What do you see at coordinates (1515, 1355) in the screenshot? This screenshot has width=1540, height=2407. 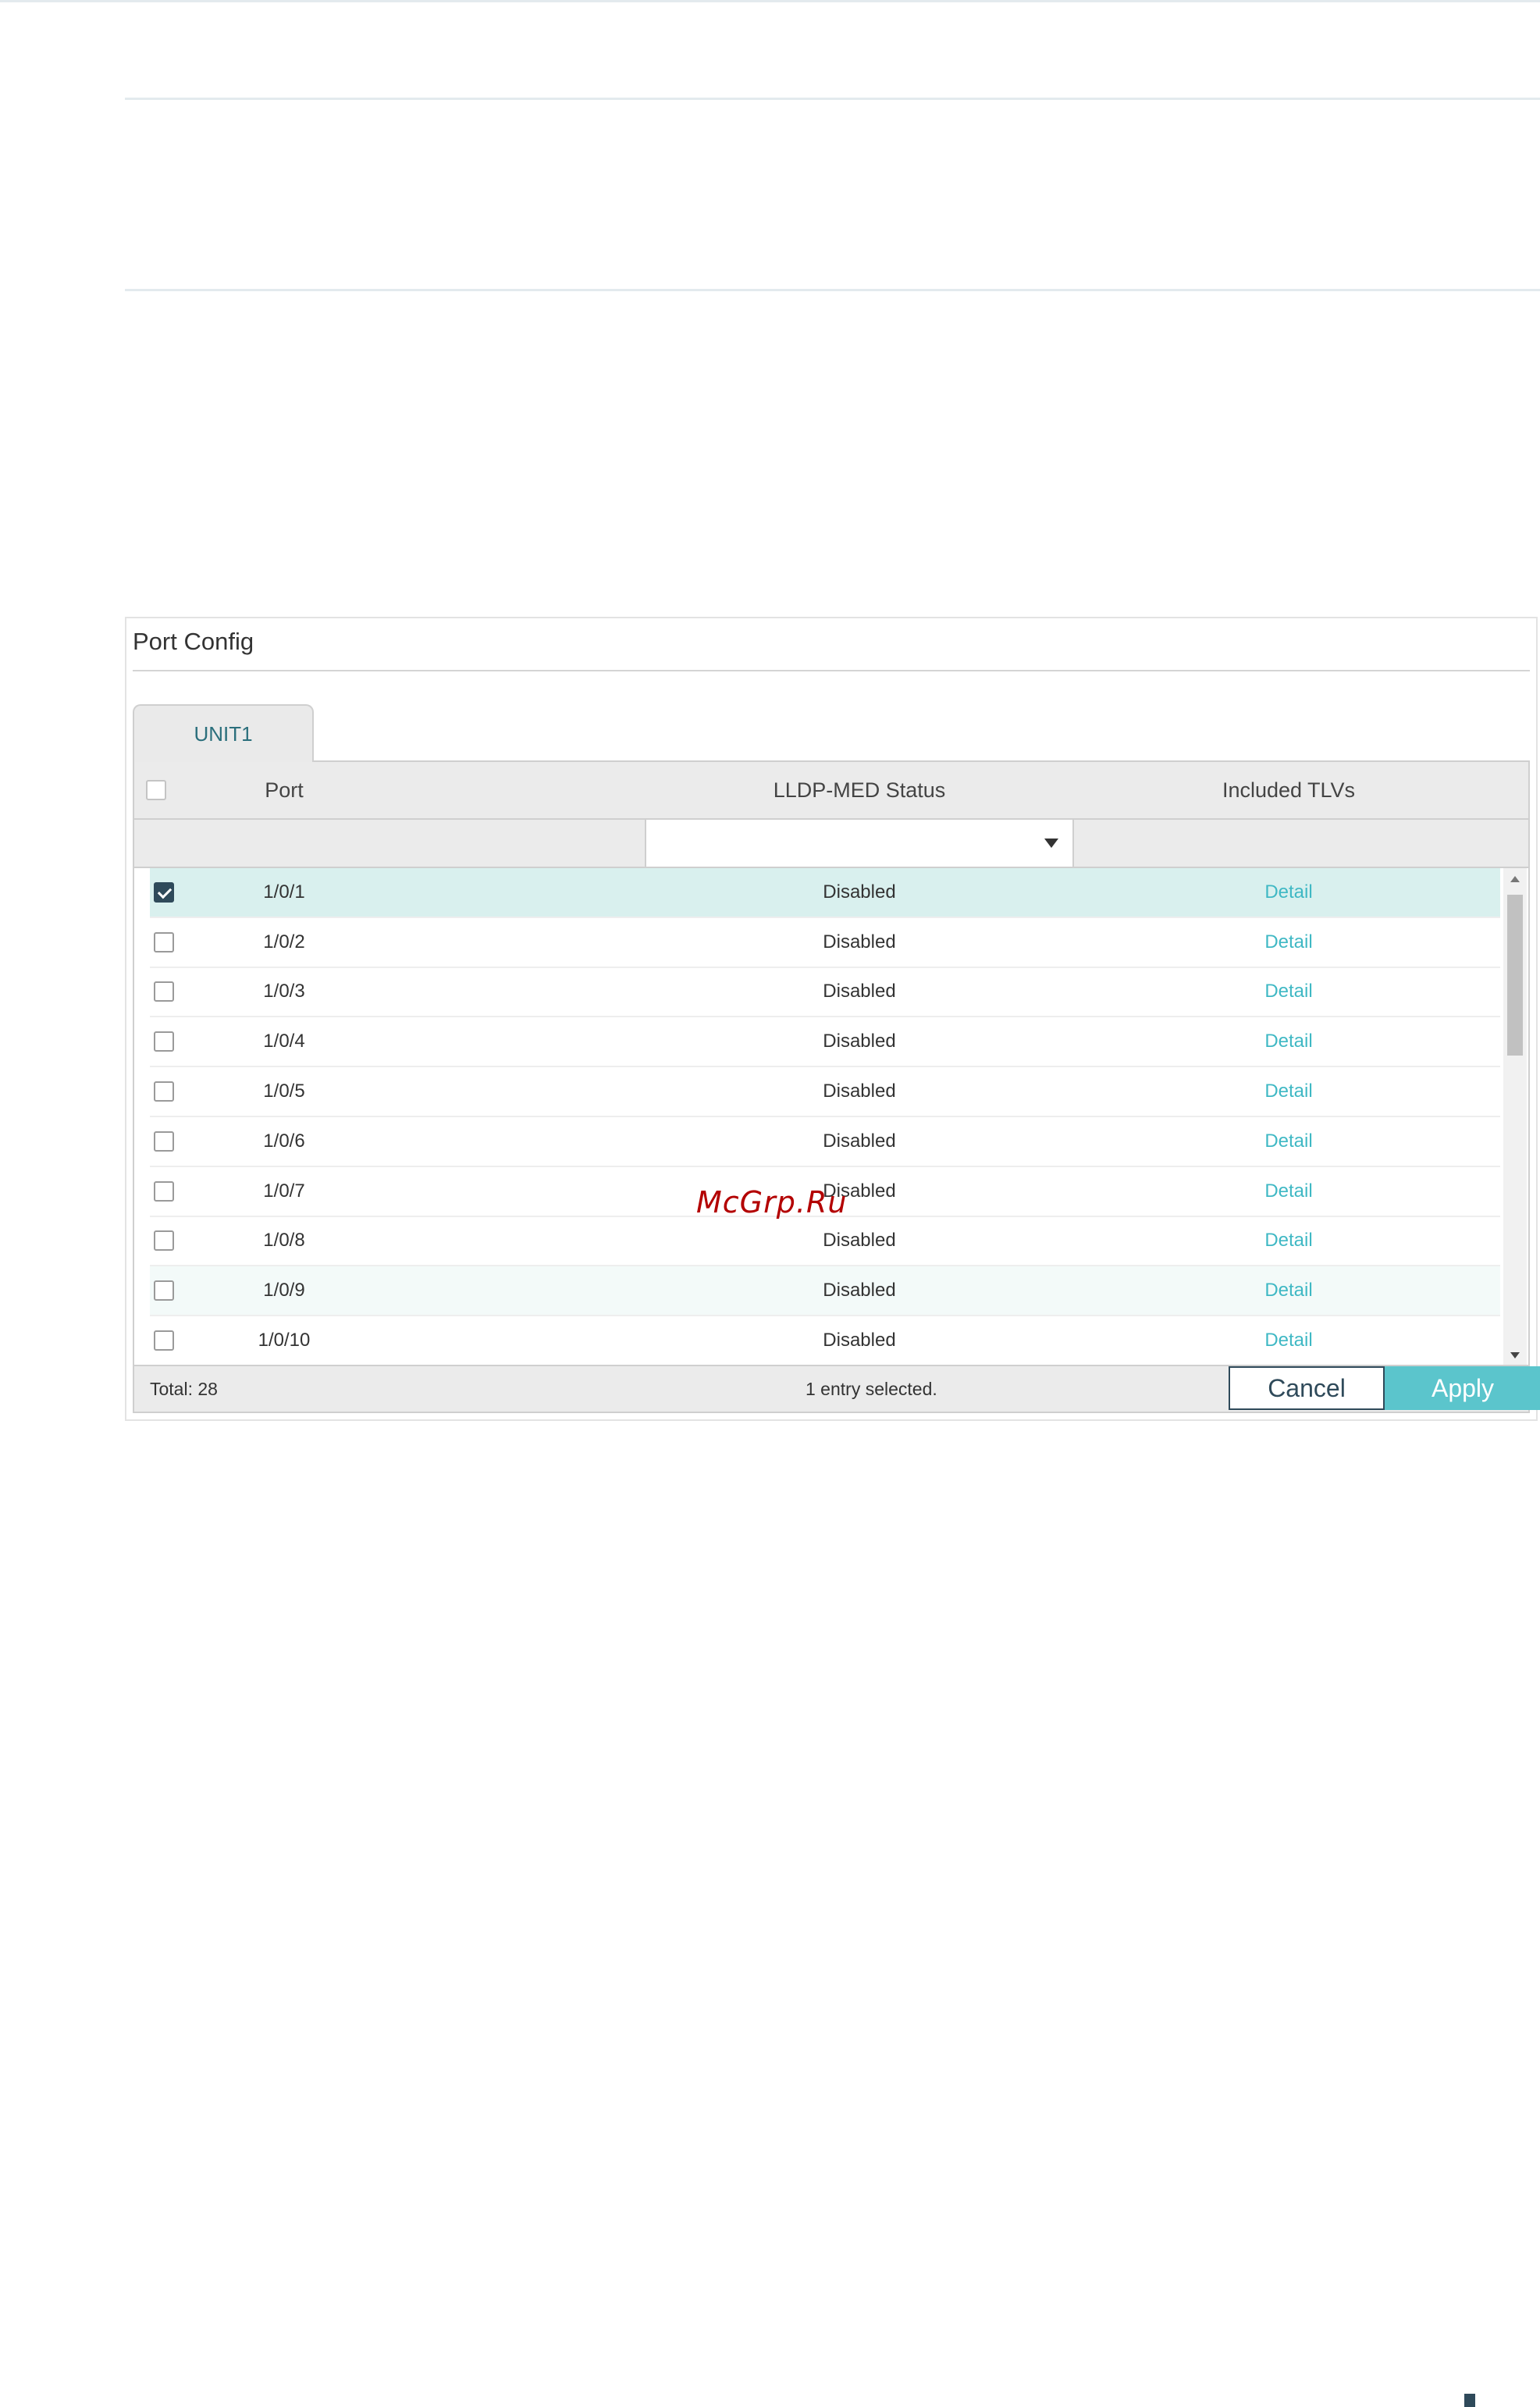 I see `scroll-down-icon` at bounding box center [1515, 1355].